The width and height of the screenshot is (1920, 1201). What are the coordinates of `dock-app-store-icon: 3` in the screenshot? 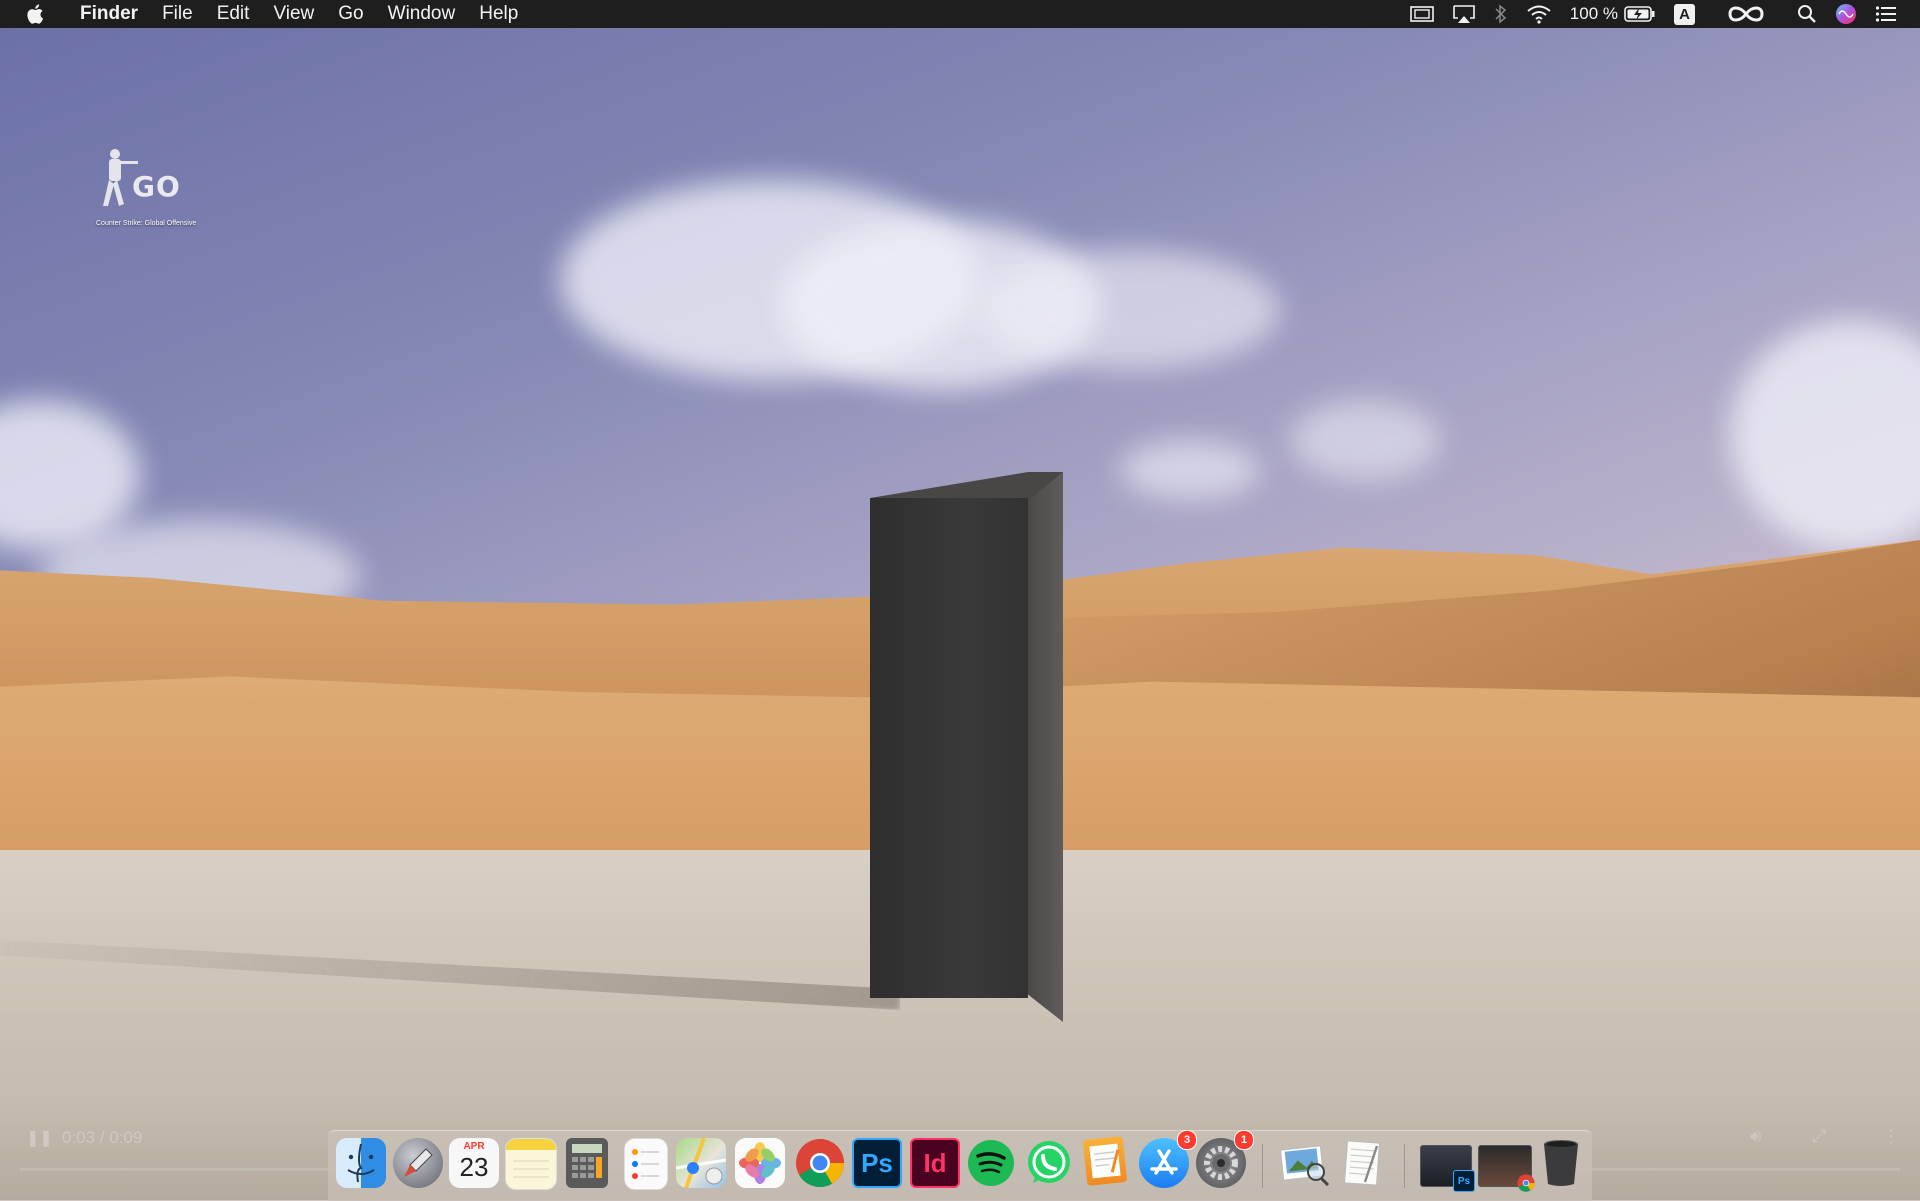 It's located at (1168, 1159).